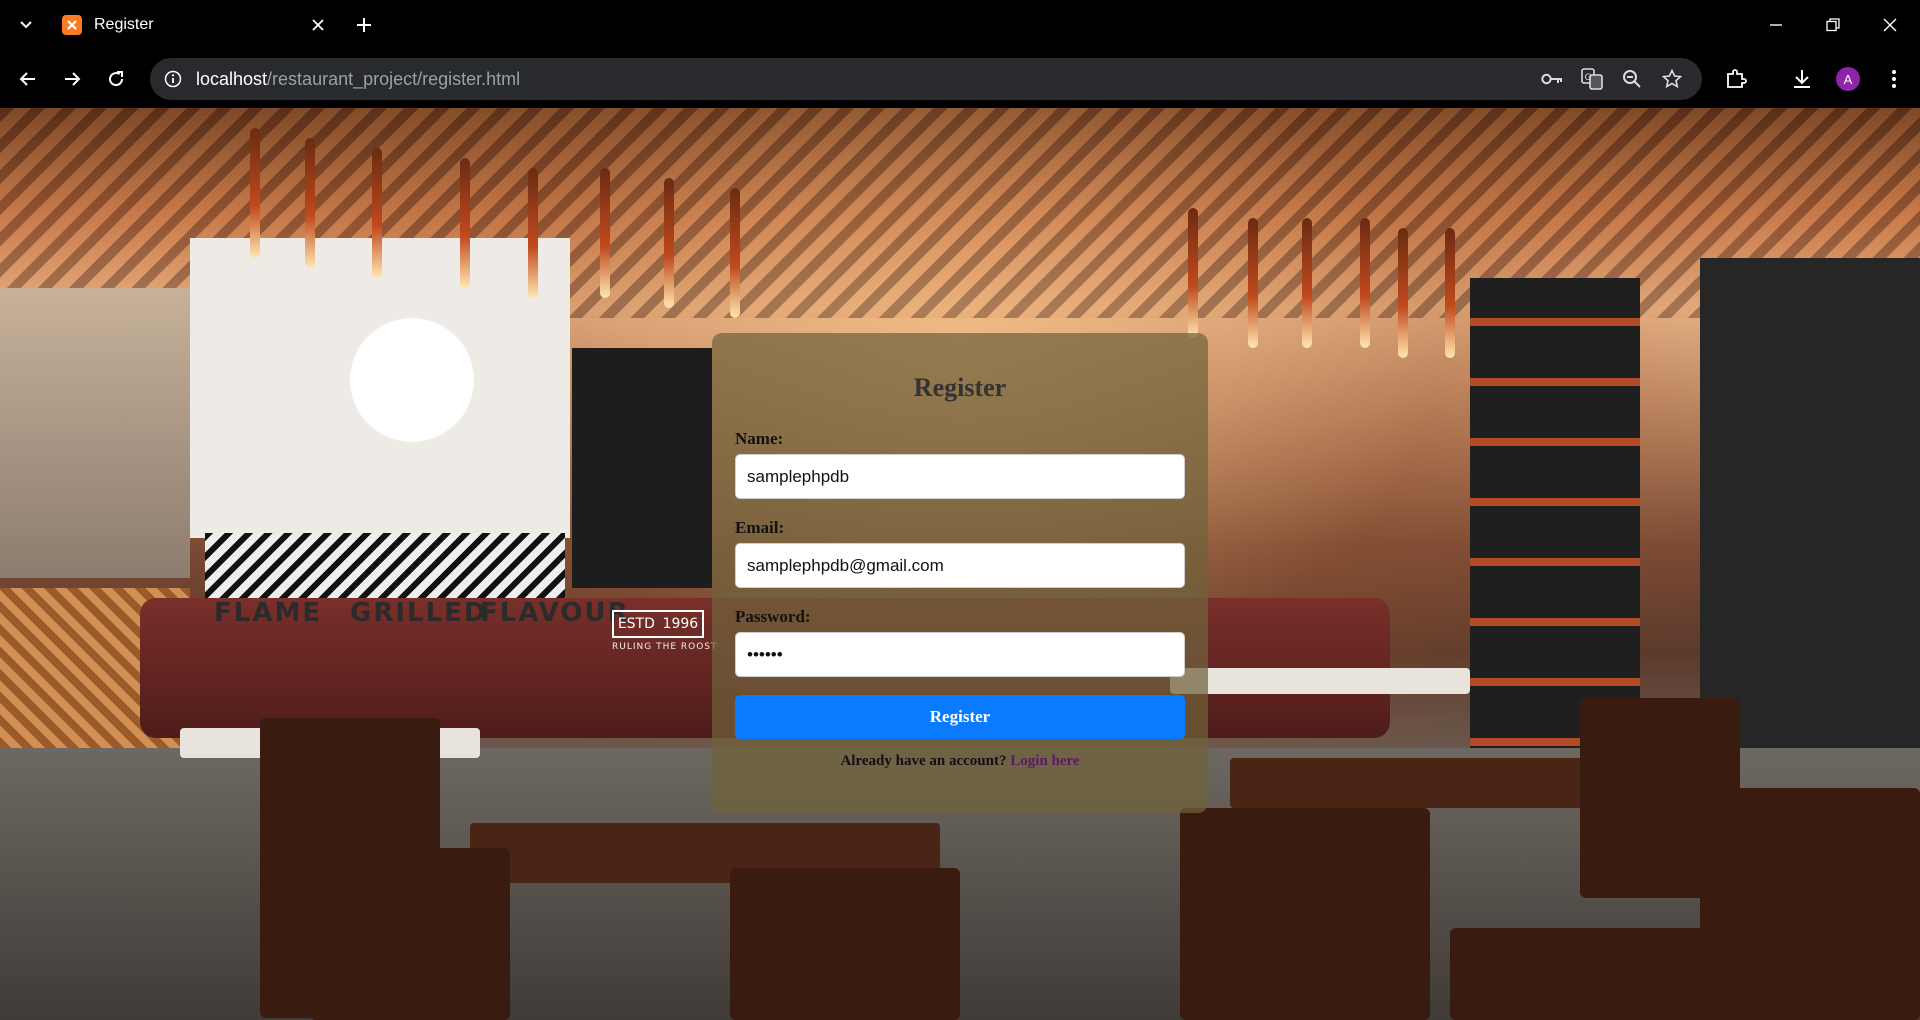 This screenshot has width=1920, height=1020. Describe the element at coordinates (1833, 25) in the screenshot. I see `restore-window-icon` at that location.